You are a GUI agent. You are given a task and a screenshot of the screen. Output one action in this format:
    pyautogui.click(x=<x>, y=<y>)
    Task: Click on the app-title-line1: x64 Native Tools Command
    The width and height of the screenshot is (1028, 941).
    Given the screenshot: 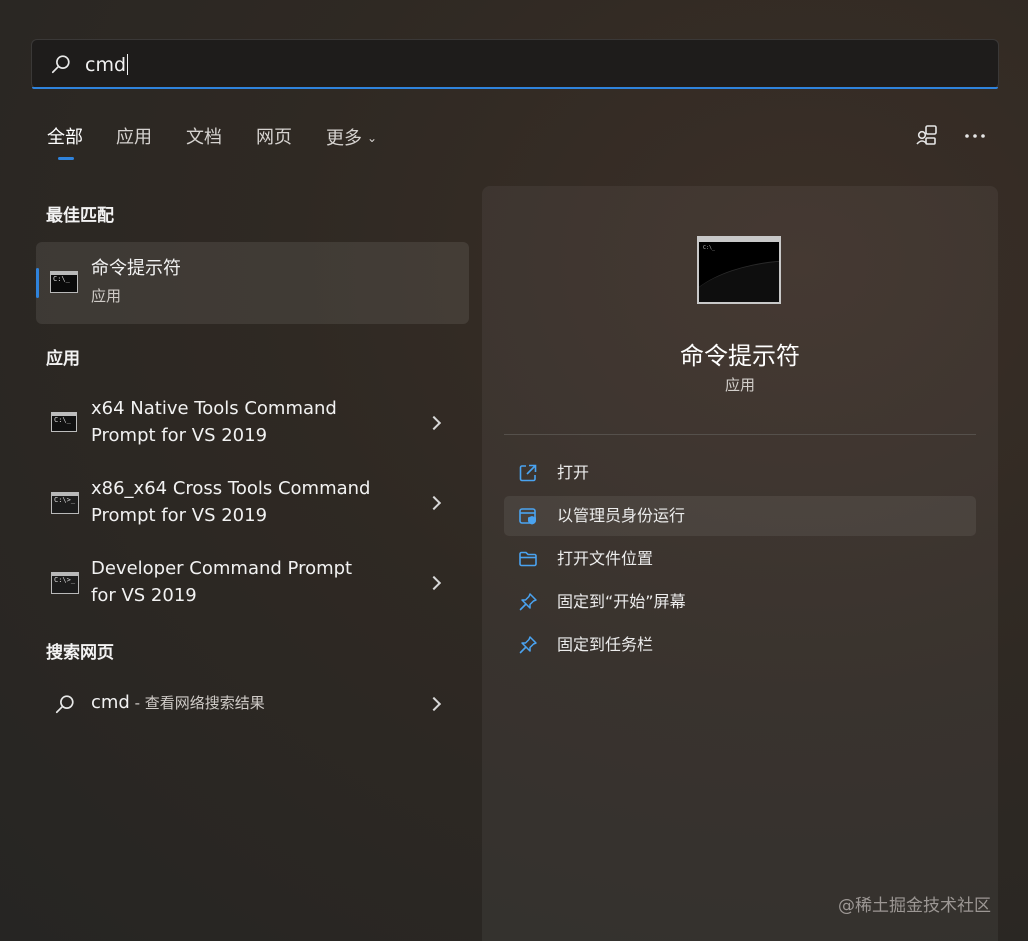 What is the action you would take?
    pyautogui.click(x=214, y=408)
    